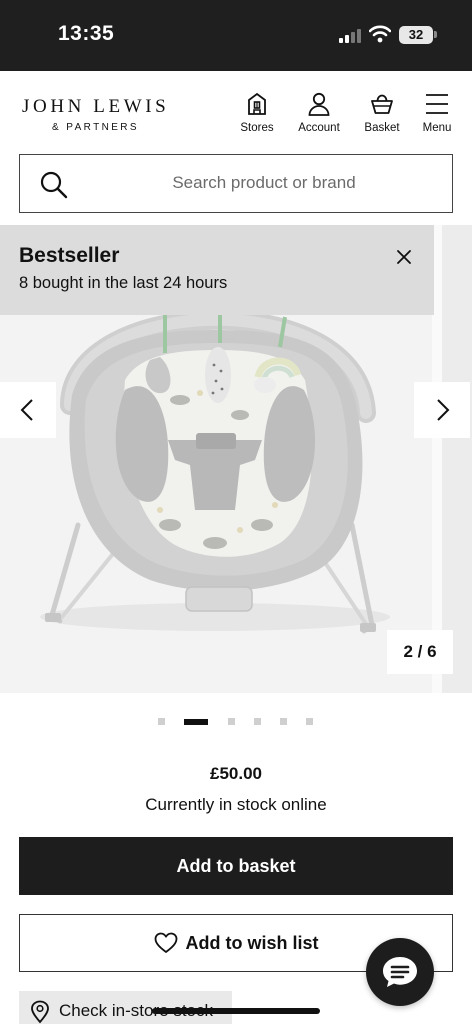 The image size is (472, 1024). What do you see at coordinates (404, 257) in the screenshot?
I see `close-icon` at bounding box center [404, 257].